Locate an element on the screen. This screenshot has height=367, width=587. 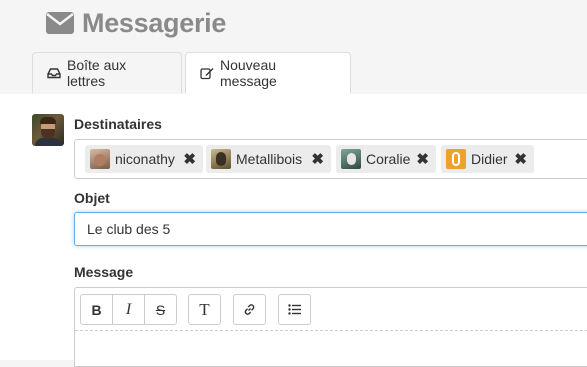
subject-input is located at coordinates (330, 229).